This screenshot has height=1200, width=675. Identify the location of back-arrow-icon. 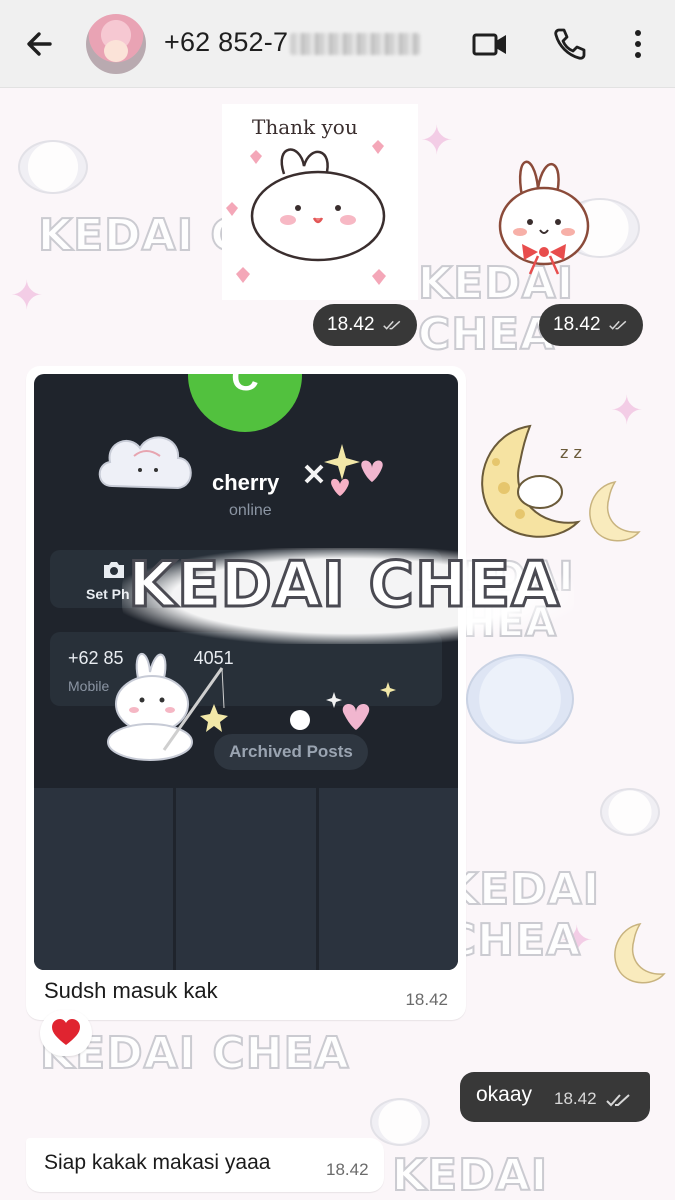
(40, 44).